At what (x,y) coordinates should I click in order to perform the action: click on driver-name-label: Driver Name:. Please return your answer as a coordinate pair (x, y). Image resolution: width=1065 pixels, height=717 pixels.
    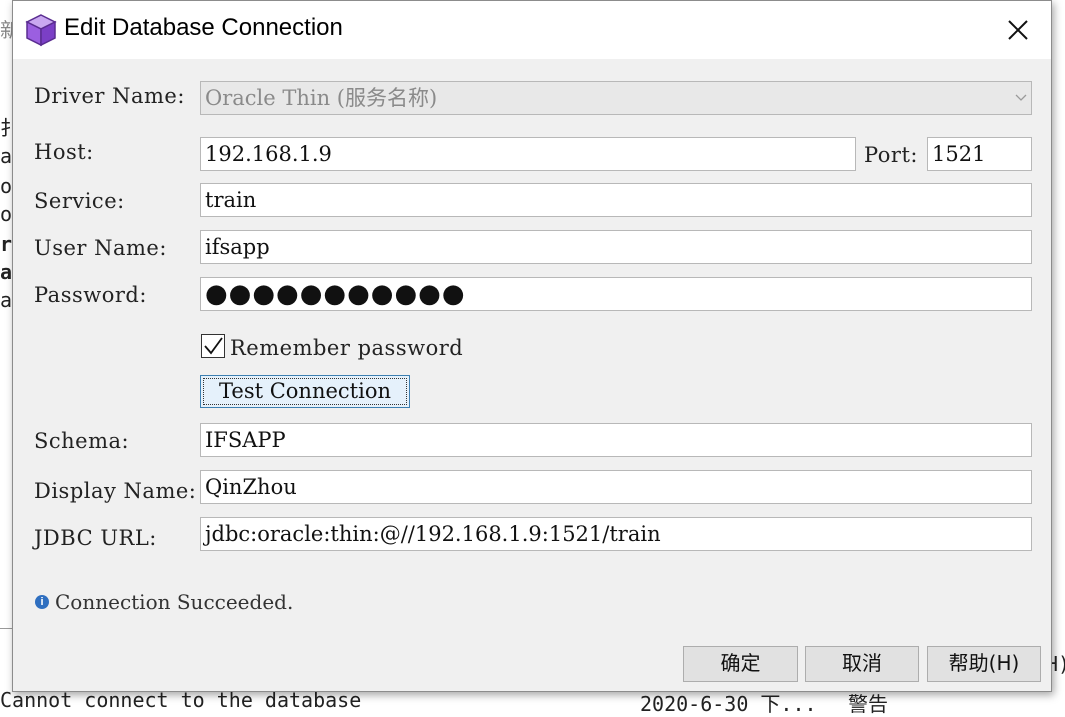
    Looking at the image, I should click on (109, 96).